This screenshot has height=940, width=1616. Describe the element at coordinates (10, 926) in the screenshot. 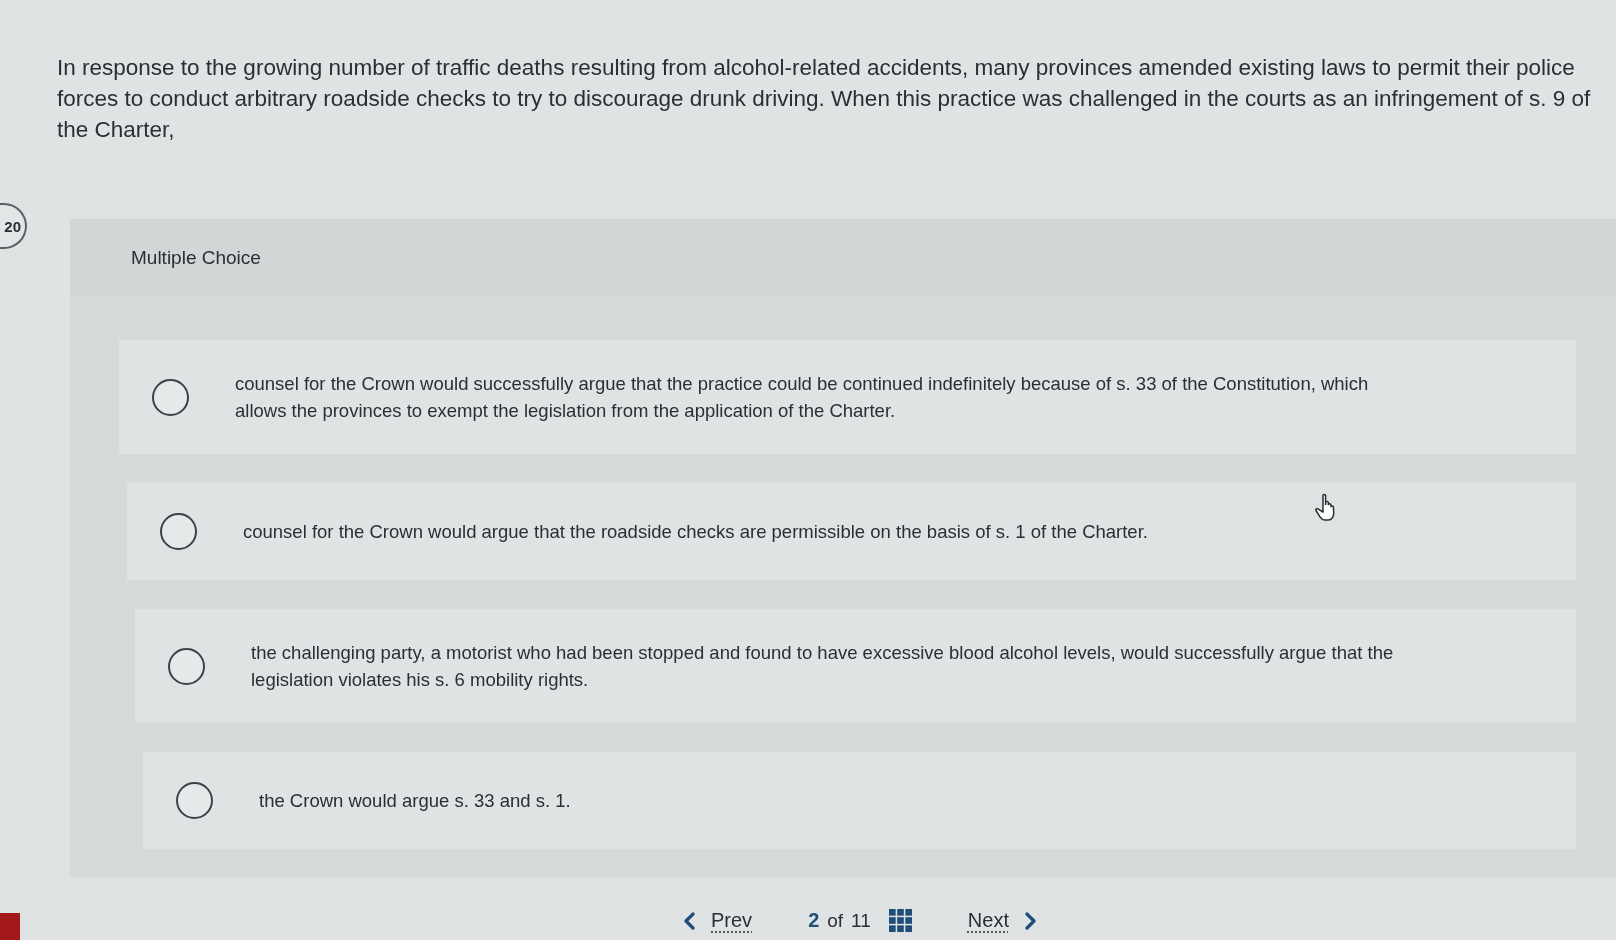

I see `corner-block` at that location.